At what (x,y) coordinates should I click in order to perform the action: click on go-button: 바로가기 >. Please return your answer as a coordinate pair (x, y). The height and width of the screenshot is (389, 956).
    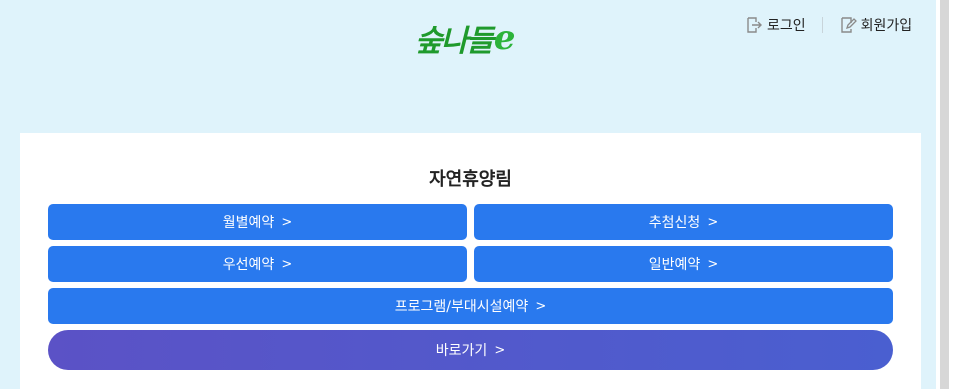
    Looking at the image, I should click on (470, 350).